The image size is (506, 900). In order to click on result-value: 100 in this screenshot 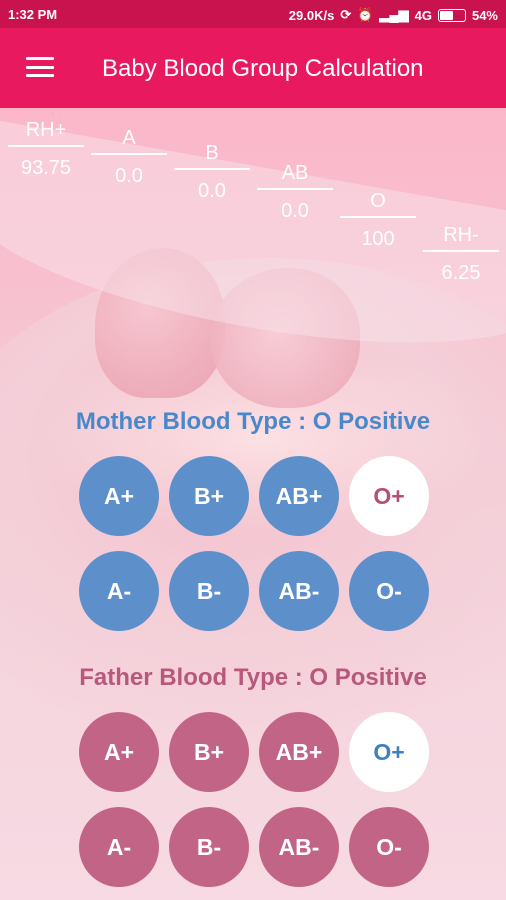, I will do `click(378, 239)`.